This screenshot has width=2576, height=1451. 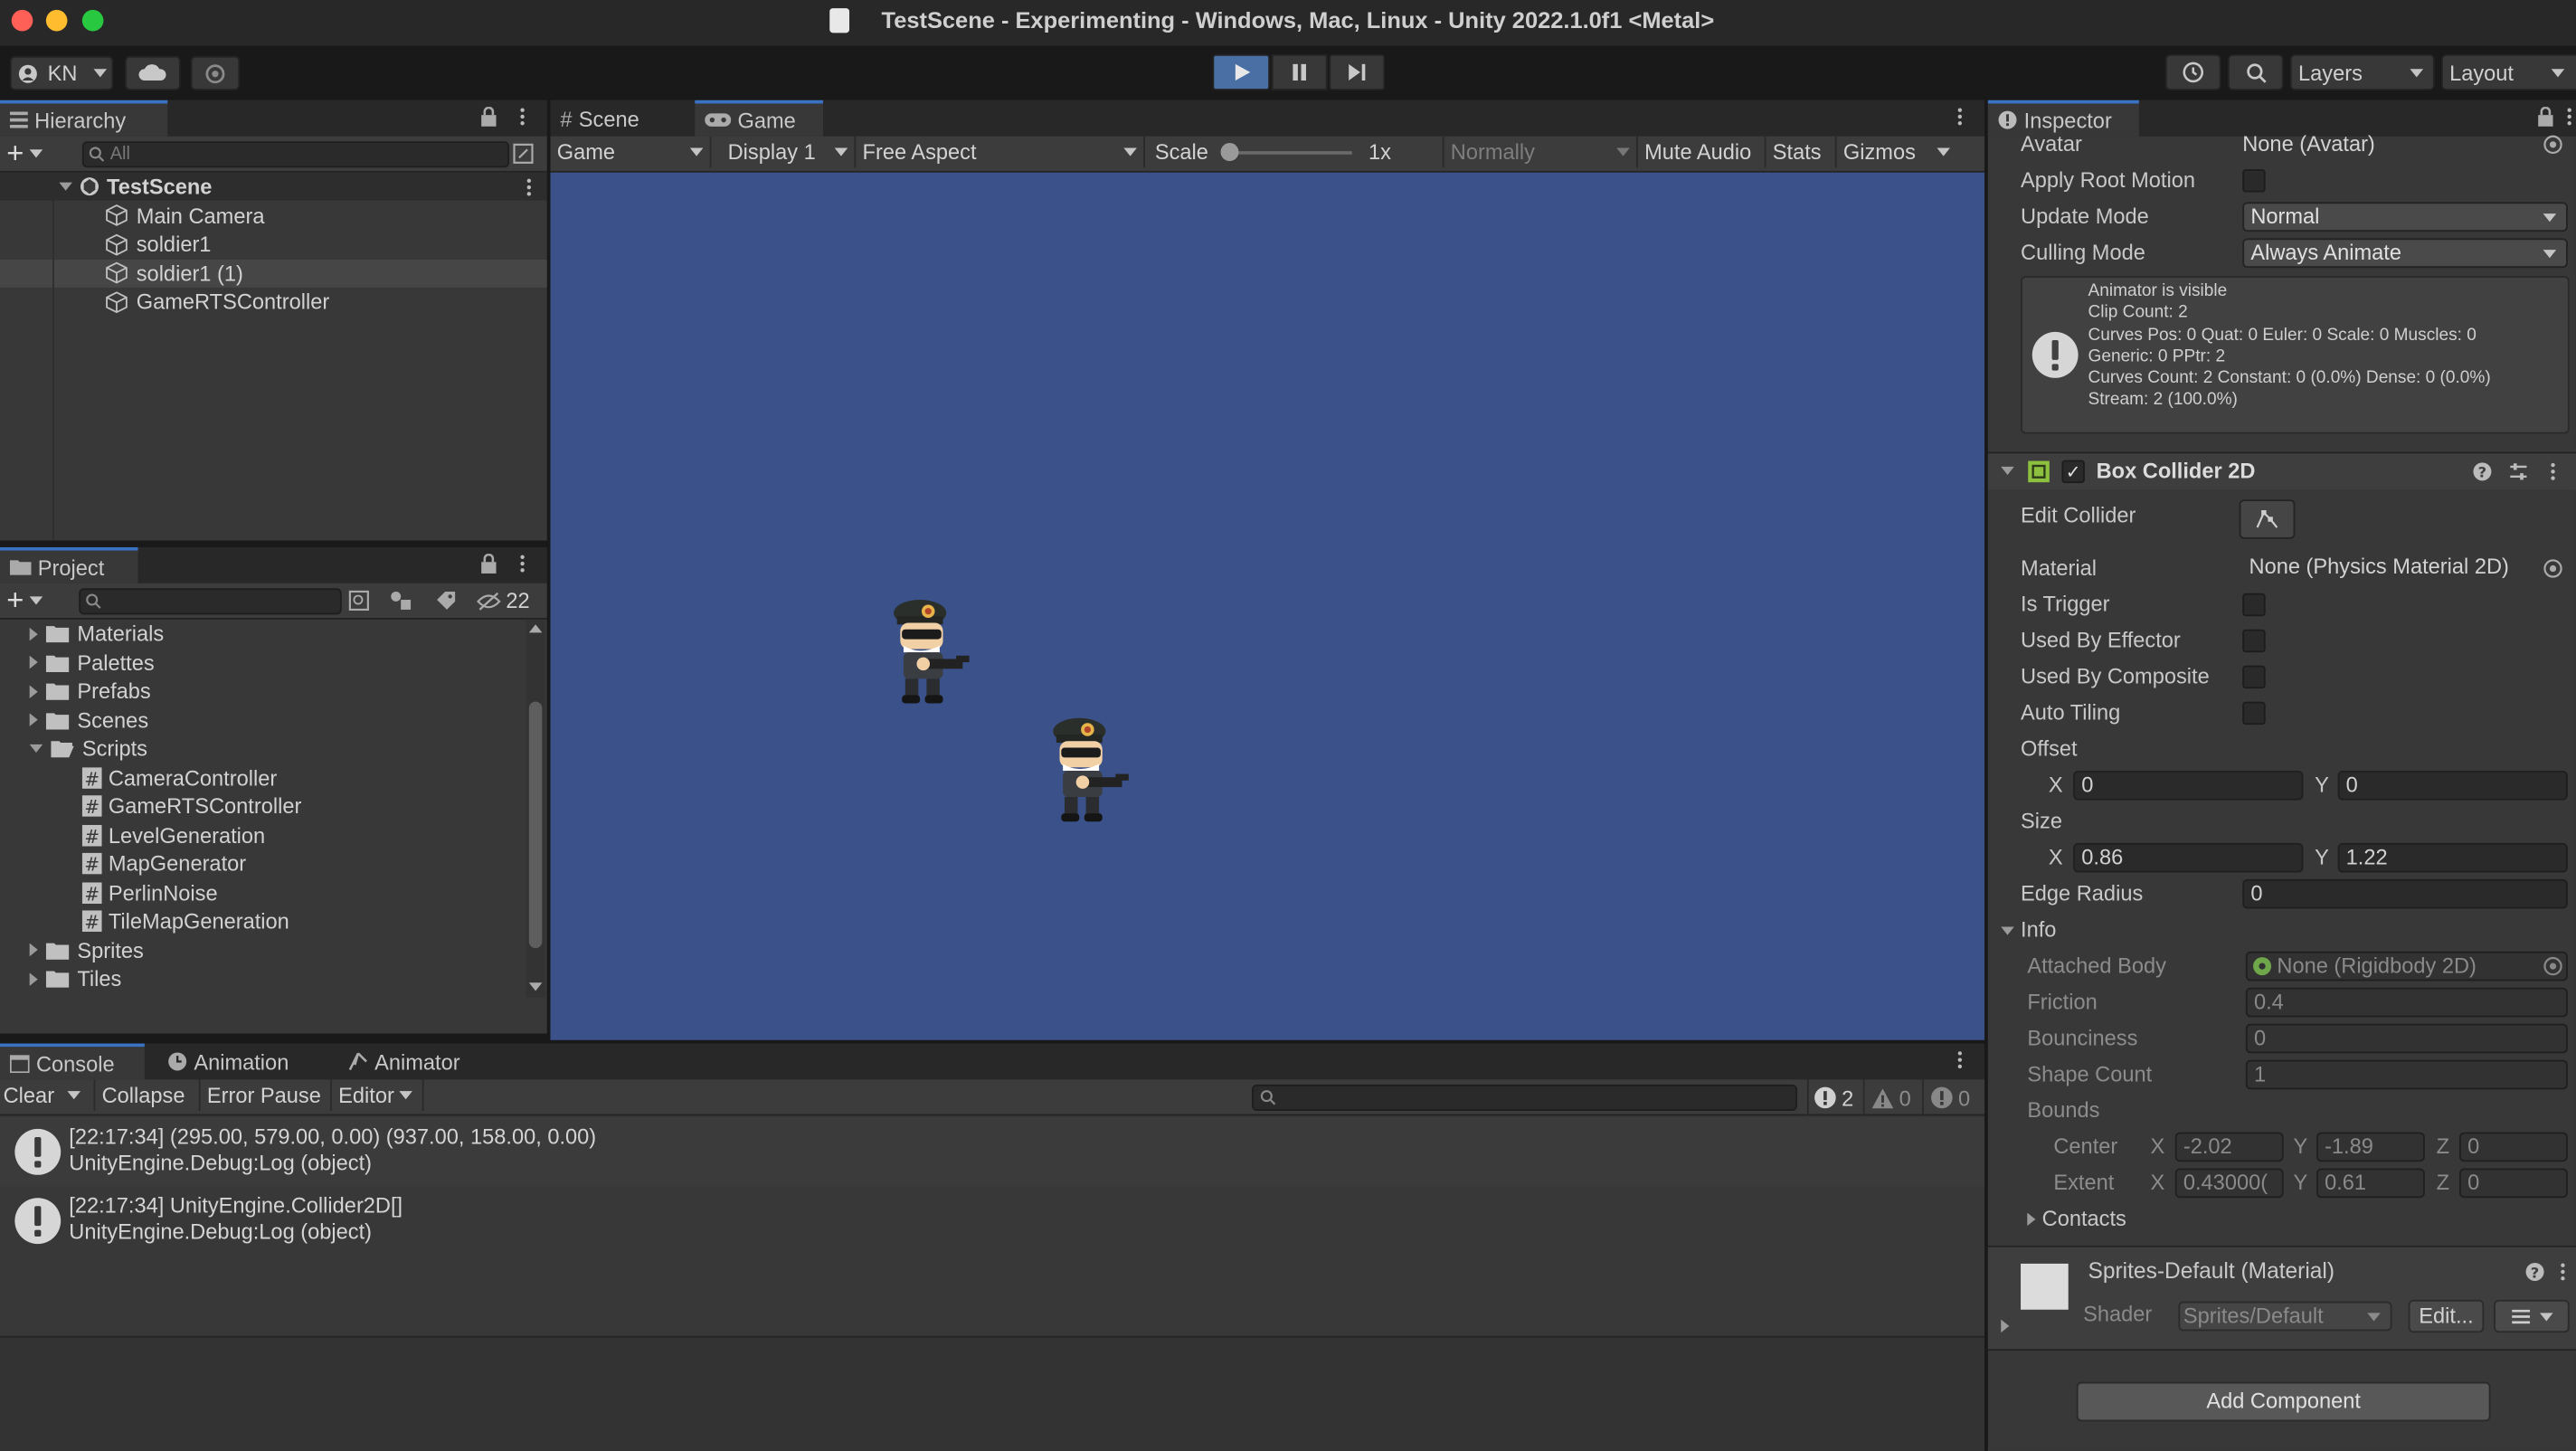 I want to click on stats-toggle: Stats, so click(x=1802, y=152).